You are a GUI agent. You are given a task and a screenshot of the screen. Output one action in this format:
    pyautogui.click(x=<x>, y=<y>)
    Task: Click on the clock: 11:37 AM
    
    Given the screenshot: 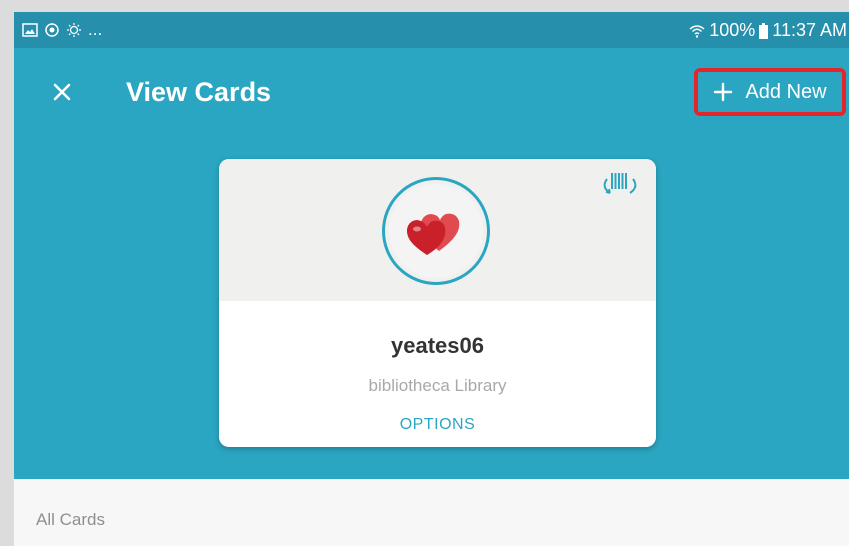 What is the action you would take?
    pyautogui.click(x=809, y=30)
    